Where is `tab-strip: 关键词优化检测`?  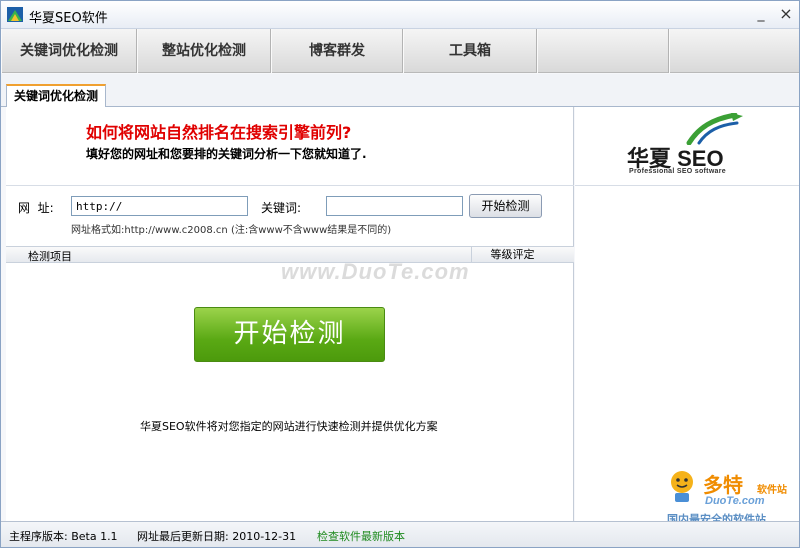 tab-strip: 关键词优化检测 is located at coordinates (400, 91).